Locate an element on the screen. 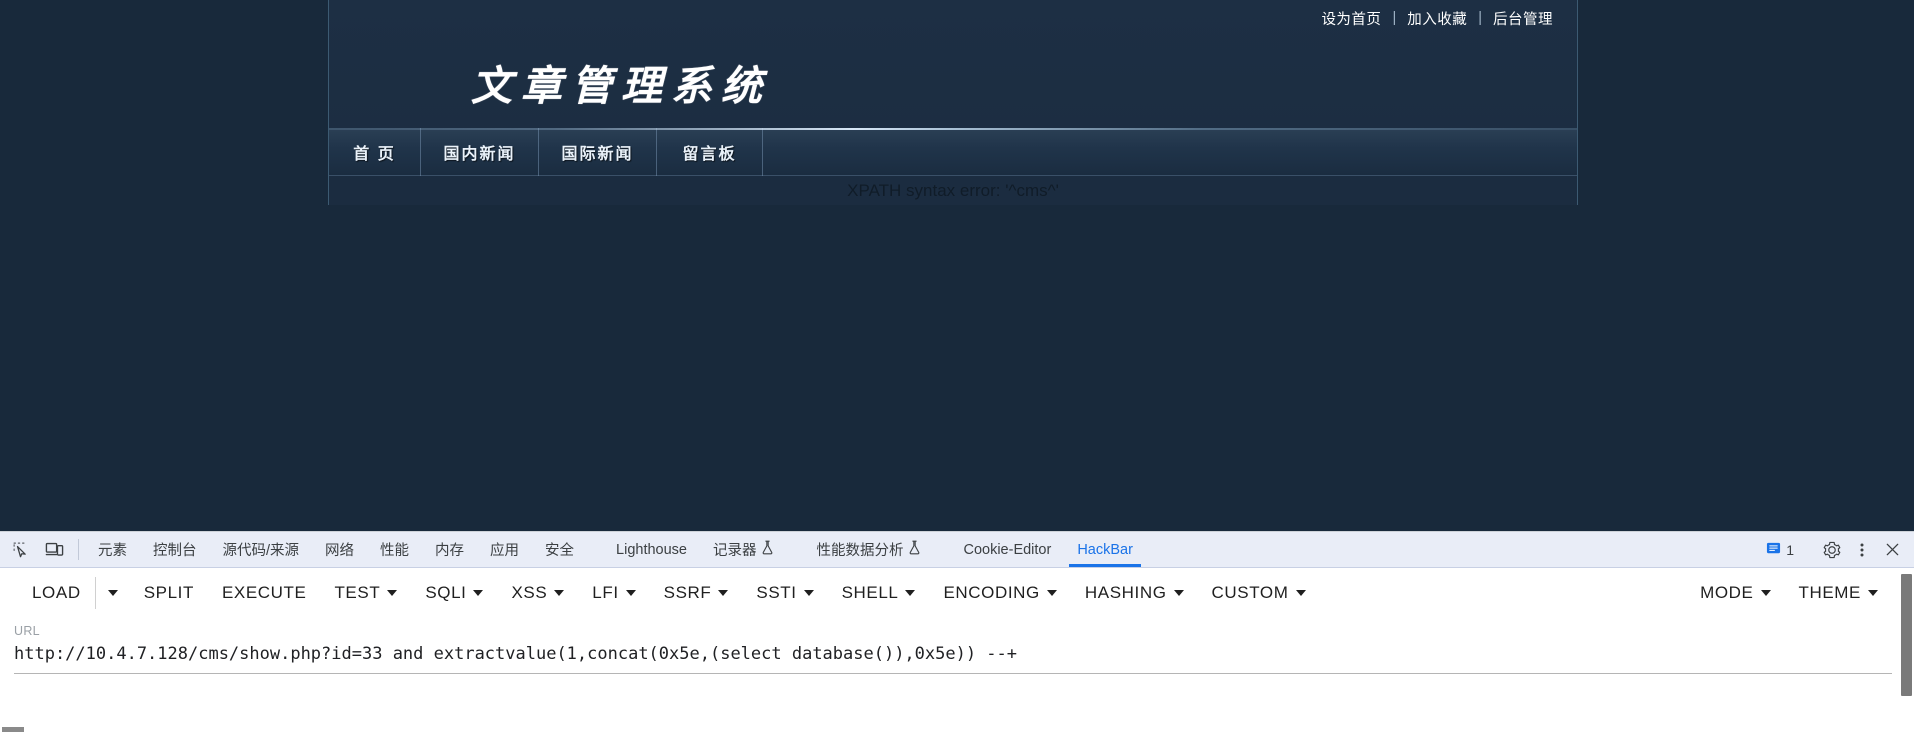 This screenshot has width=1914, height=734. message-icon is located at coordinates (1773, 550).